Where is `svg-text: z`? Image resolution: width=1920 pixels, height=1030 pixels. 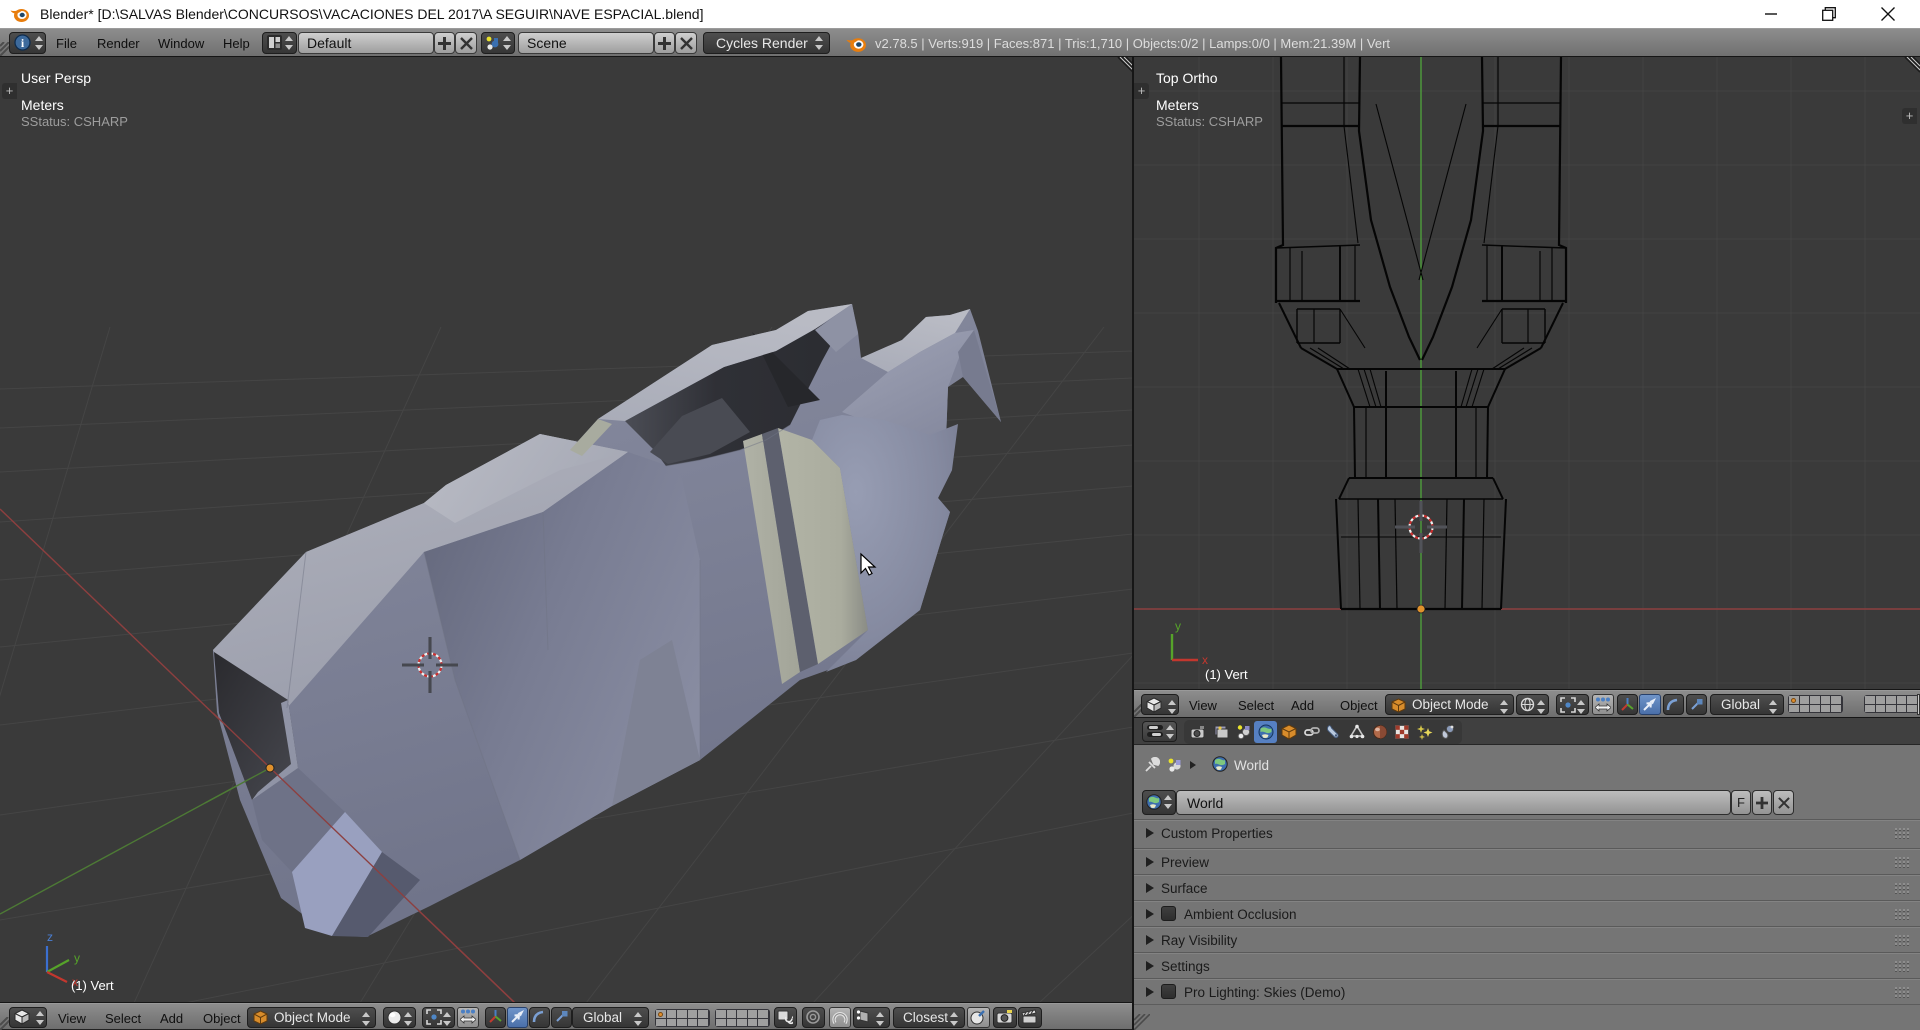
svg-text: z is located at coordinates (50, 937).